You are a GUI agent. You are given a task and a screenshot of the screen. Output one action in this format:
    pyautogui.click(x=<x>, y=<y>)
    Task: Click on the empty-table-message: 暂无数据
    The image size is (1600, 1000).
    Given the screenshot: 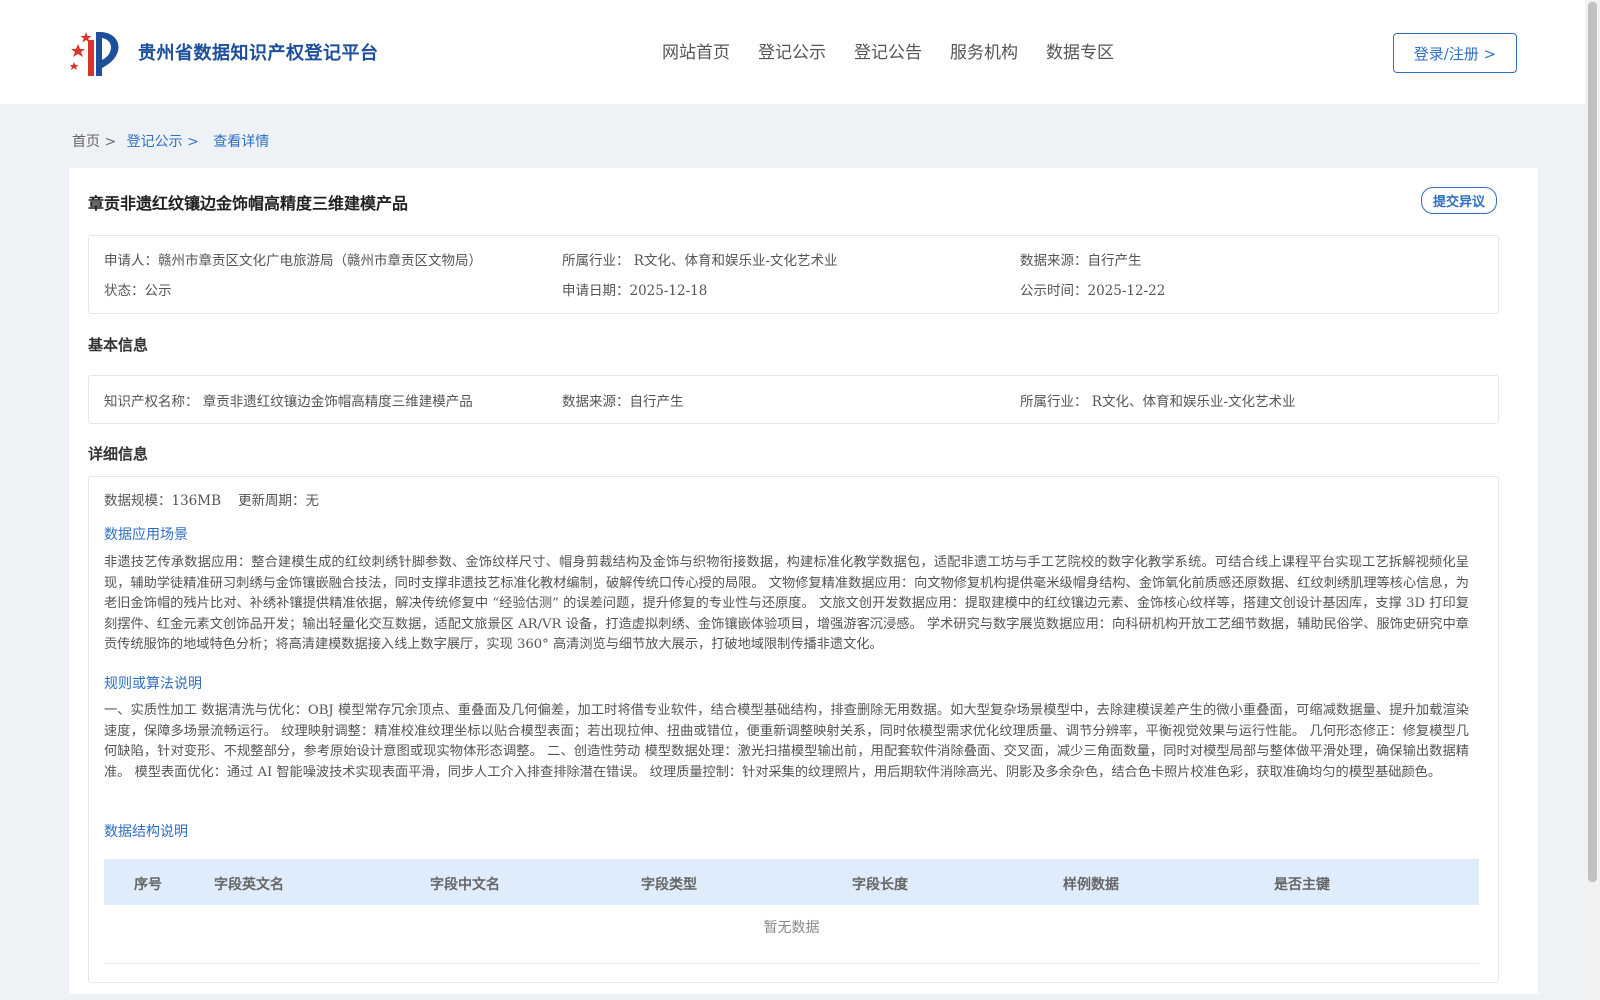 What is the action you would take?
    pyautogui.click(x=791, y=928)
    